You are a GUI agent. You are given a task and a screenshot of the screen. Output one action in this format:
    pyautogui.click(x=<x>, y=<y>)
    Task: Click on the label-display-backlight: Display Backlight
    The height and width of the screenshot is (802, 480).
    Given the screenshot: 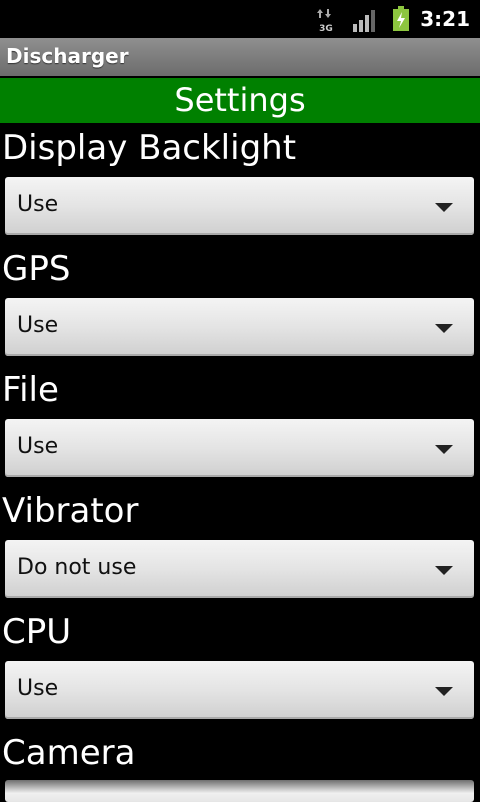 What is the action you would take?
    pyautogui.click(x=149, y=148)
    